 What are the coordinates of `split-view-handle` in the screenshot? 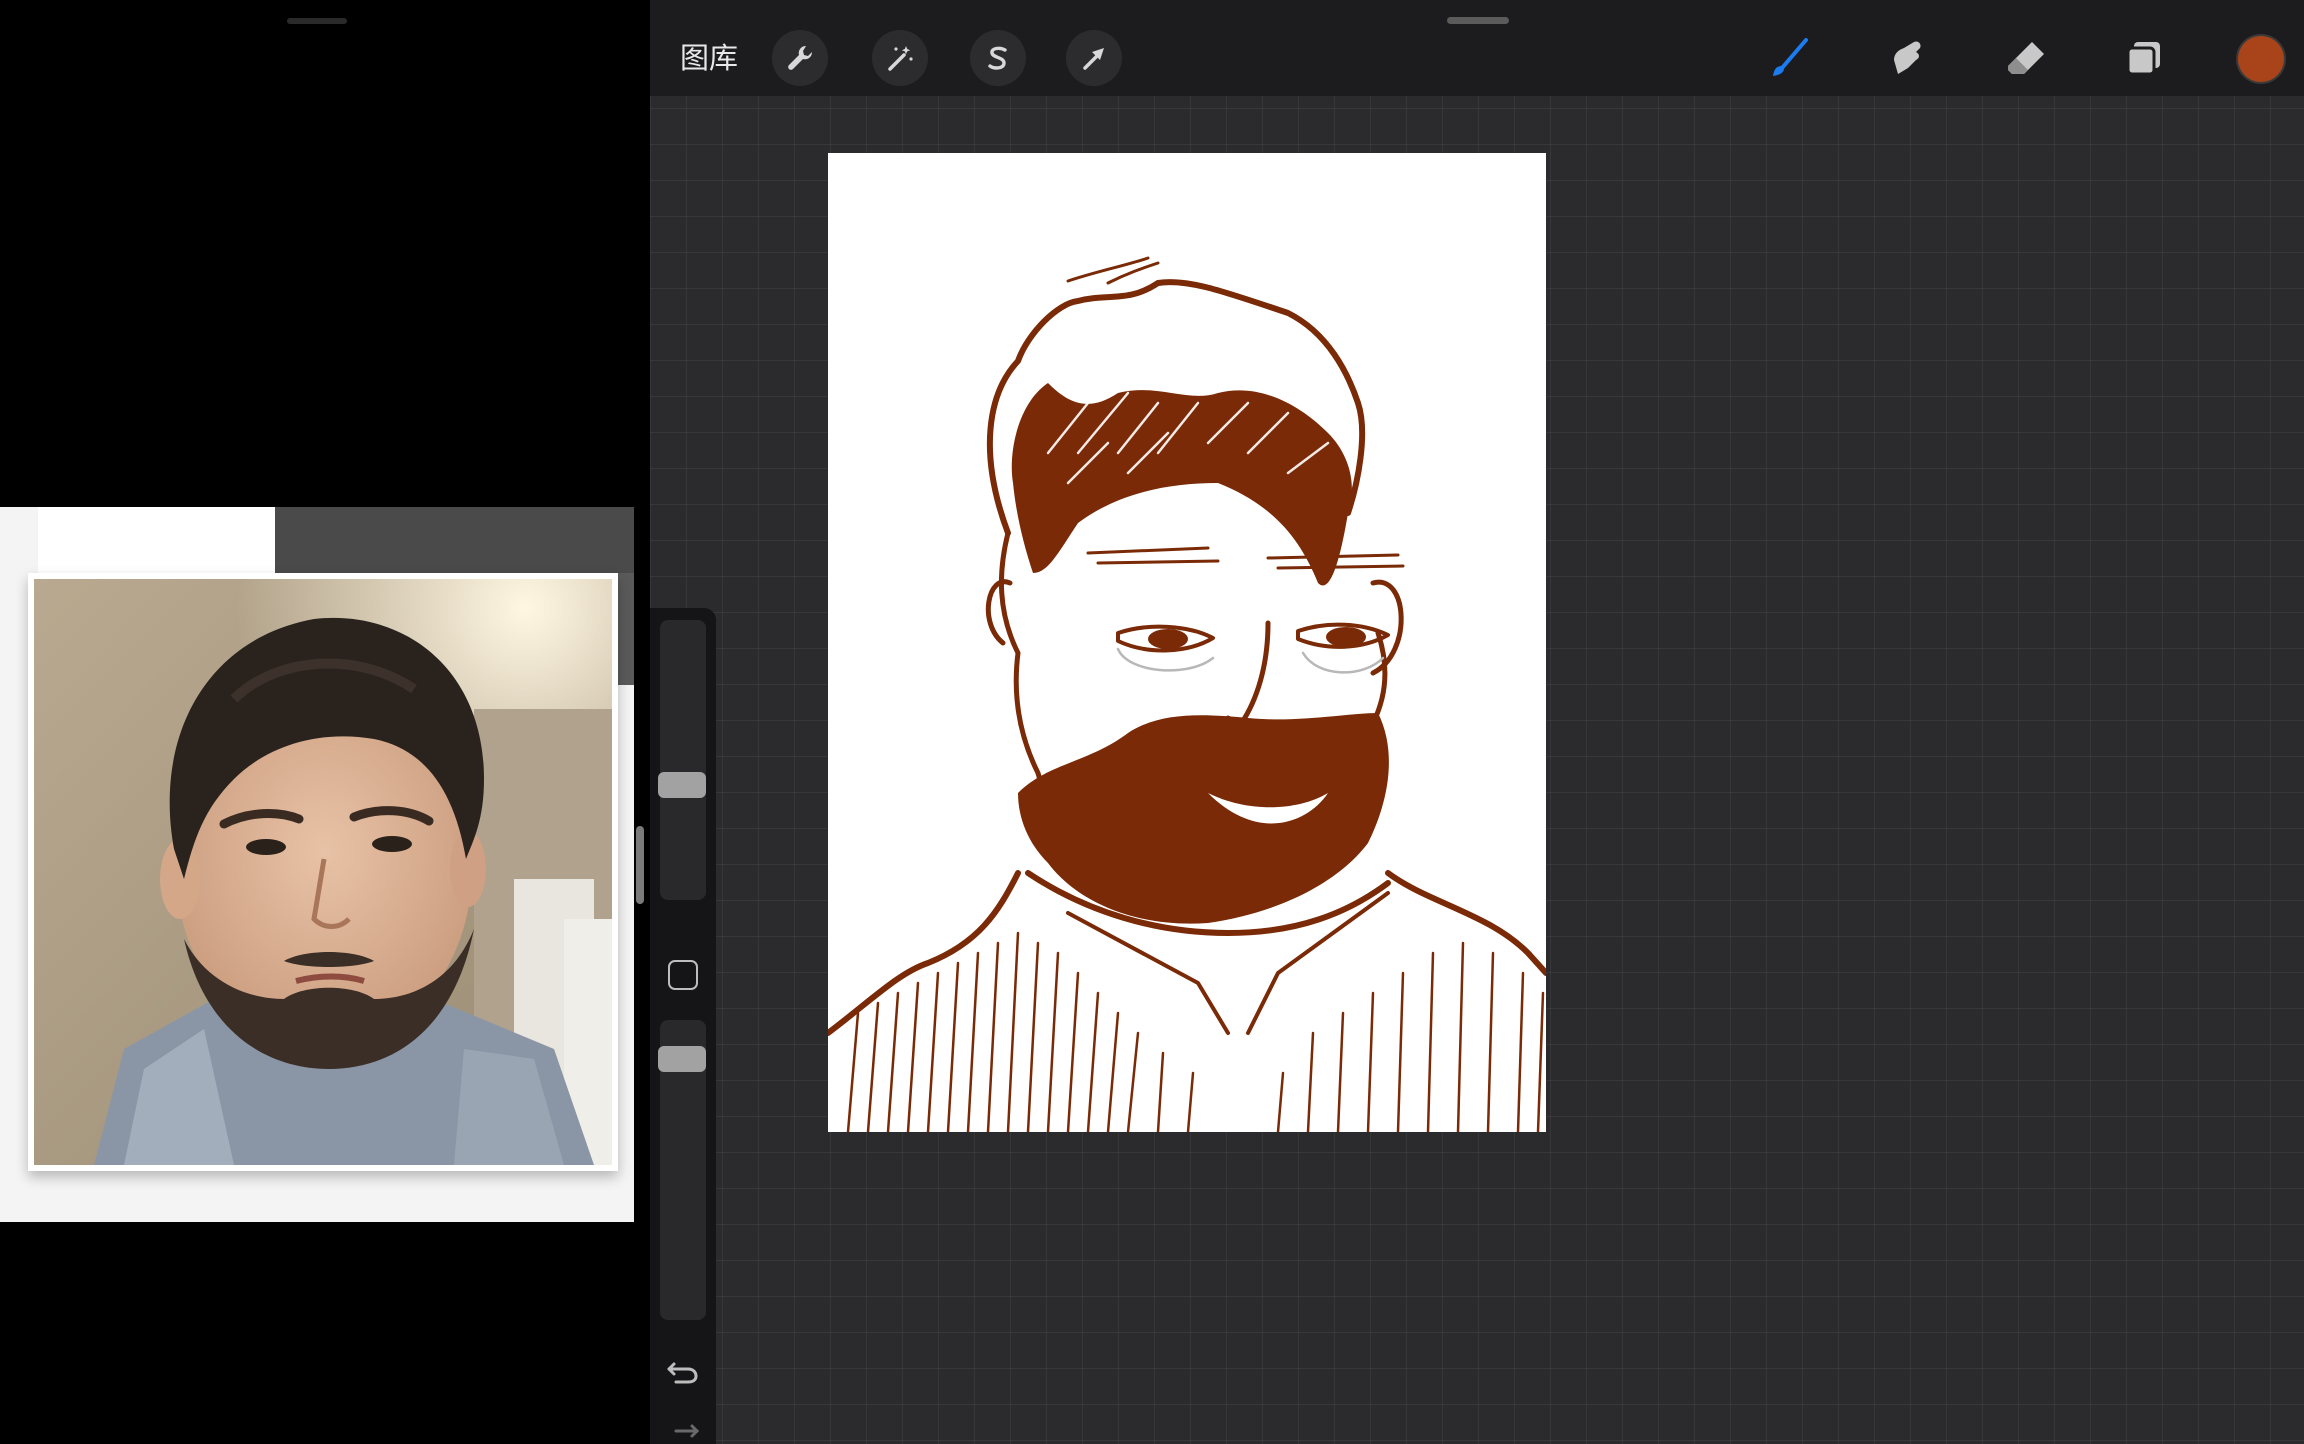 It's located at (317, 21).